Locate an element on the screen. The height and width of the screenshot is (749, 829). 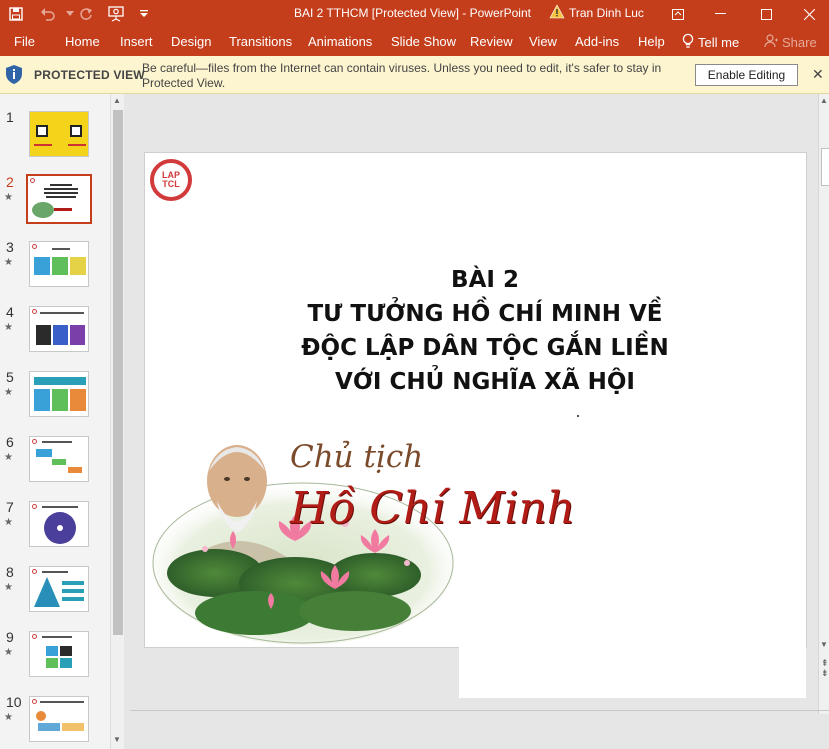
tell-me-search: Tell me is located at coordinates (710, 42).